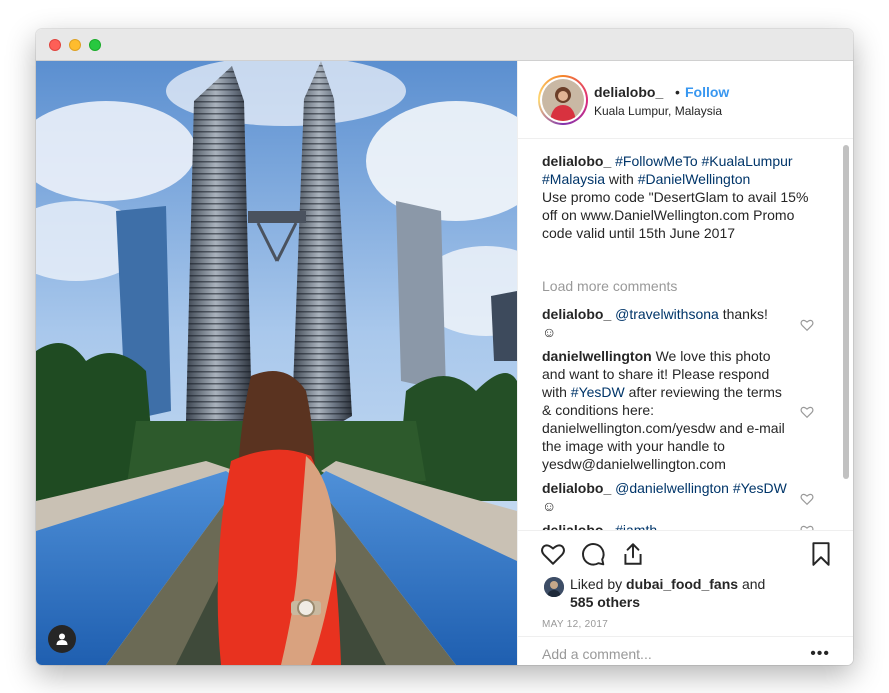 The width and height of the screenshot is (889, 693). I want to click on user-icon, so click(62, 639).